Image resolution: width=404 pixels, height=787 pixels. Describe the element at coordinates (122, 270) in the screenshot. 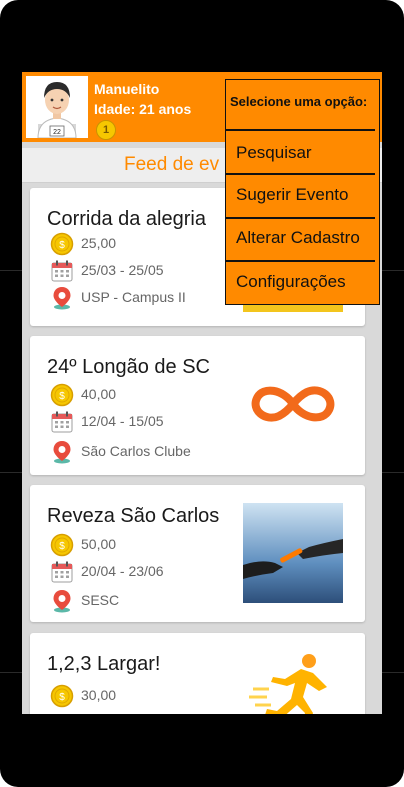

I see `event-dates: 25/03 - 25/05` at that location.